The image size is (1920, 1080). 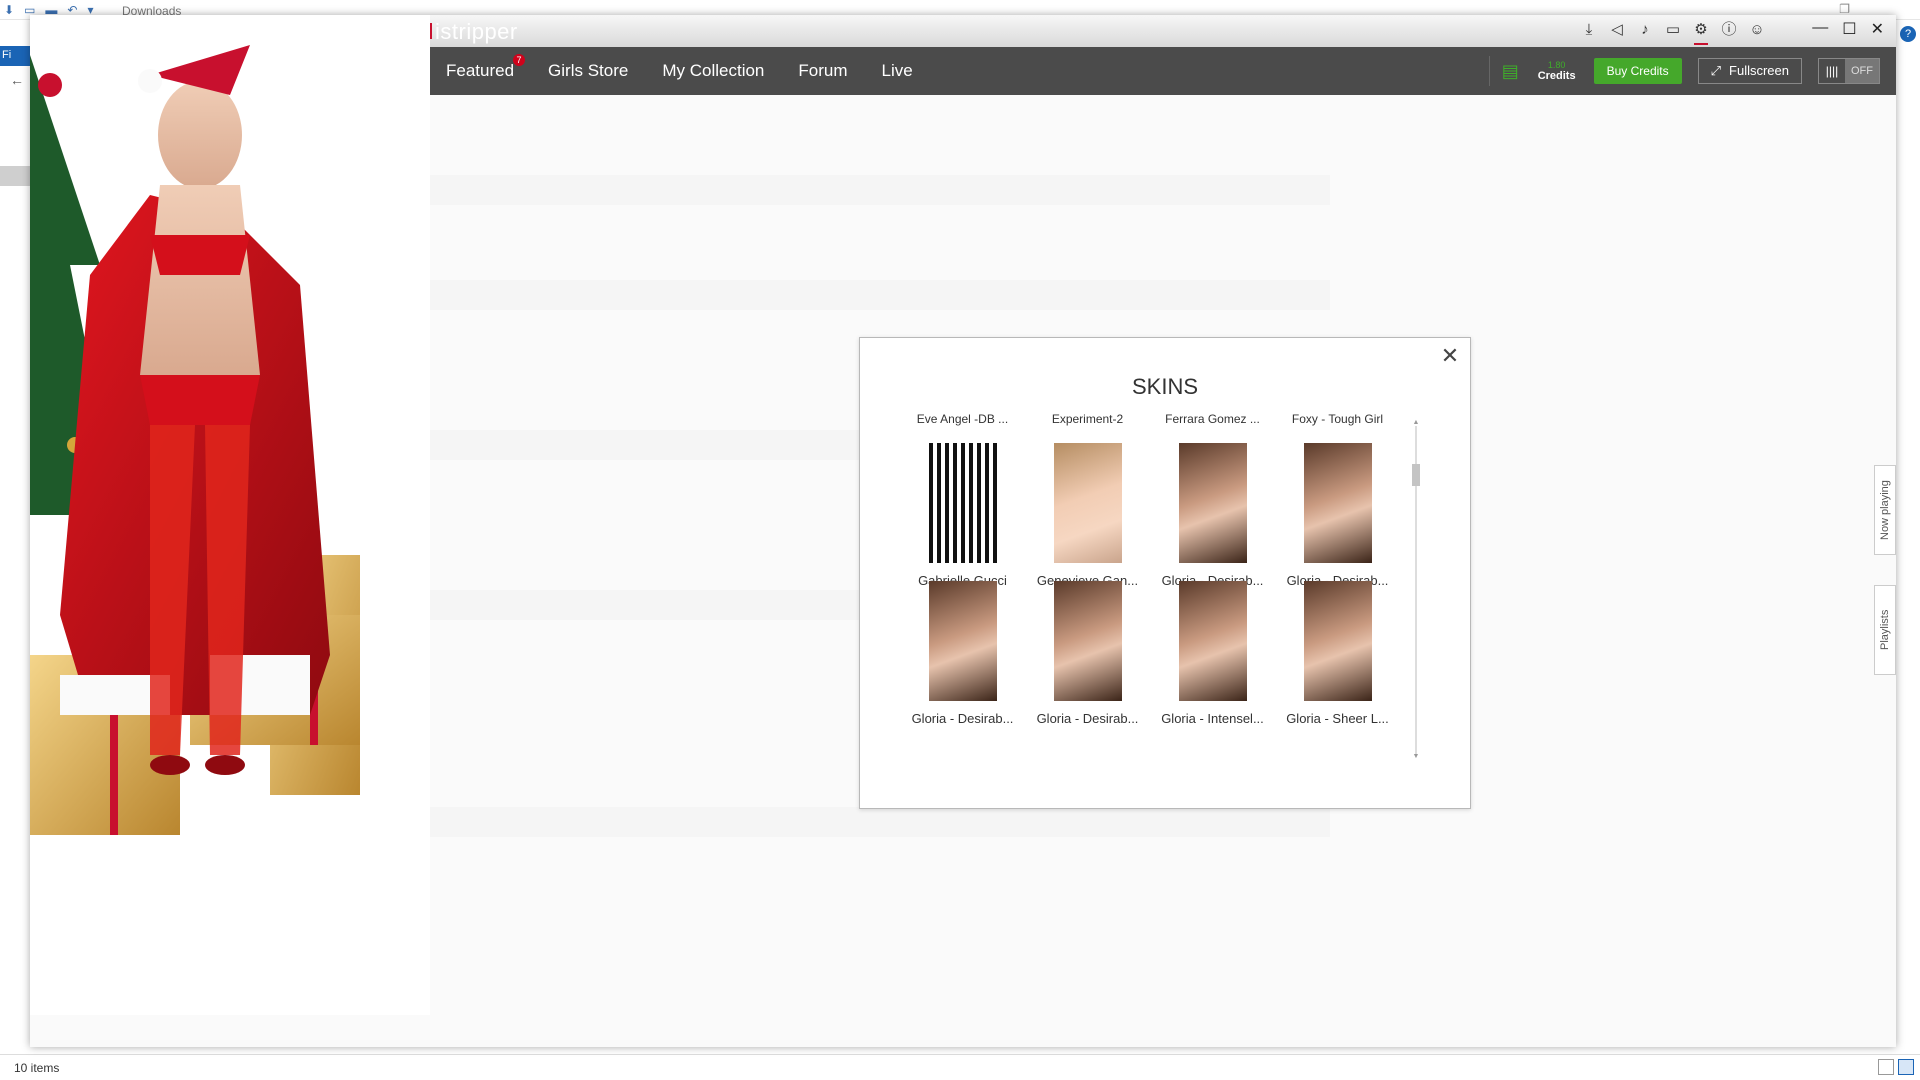 I want to click on minimize-icon: —, so click(x=1820, y=29).